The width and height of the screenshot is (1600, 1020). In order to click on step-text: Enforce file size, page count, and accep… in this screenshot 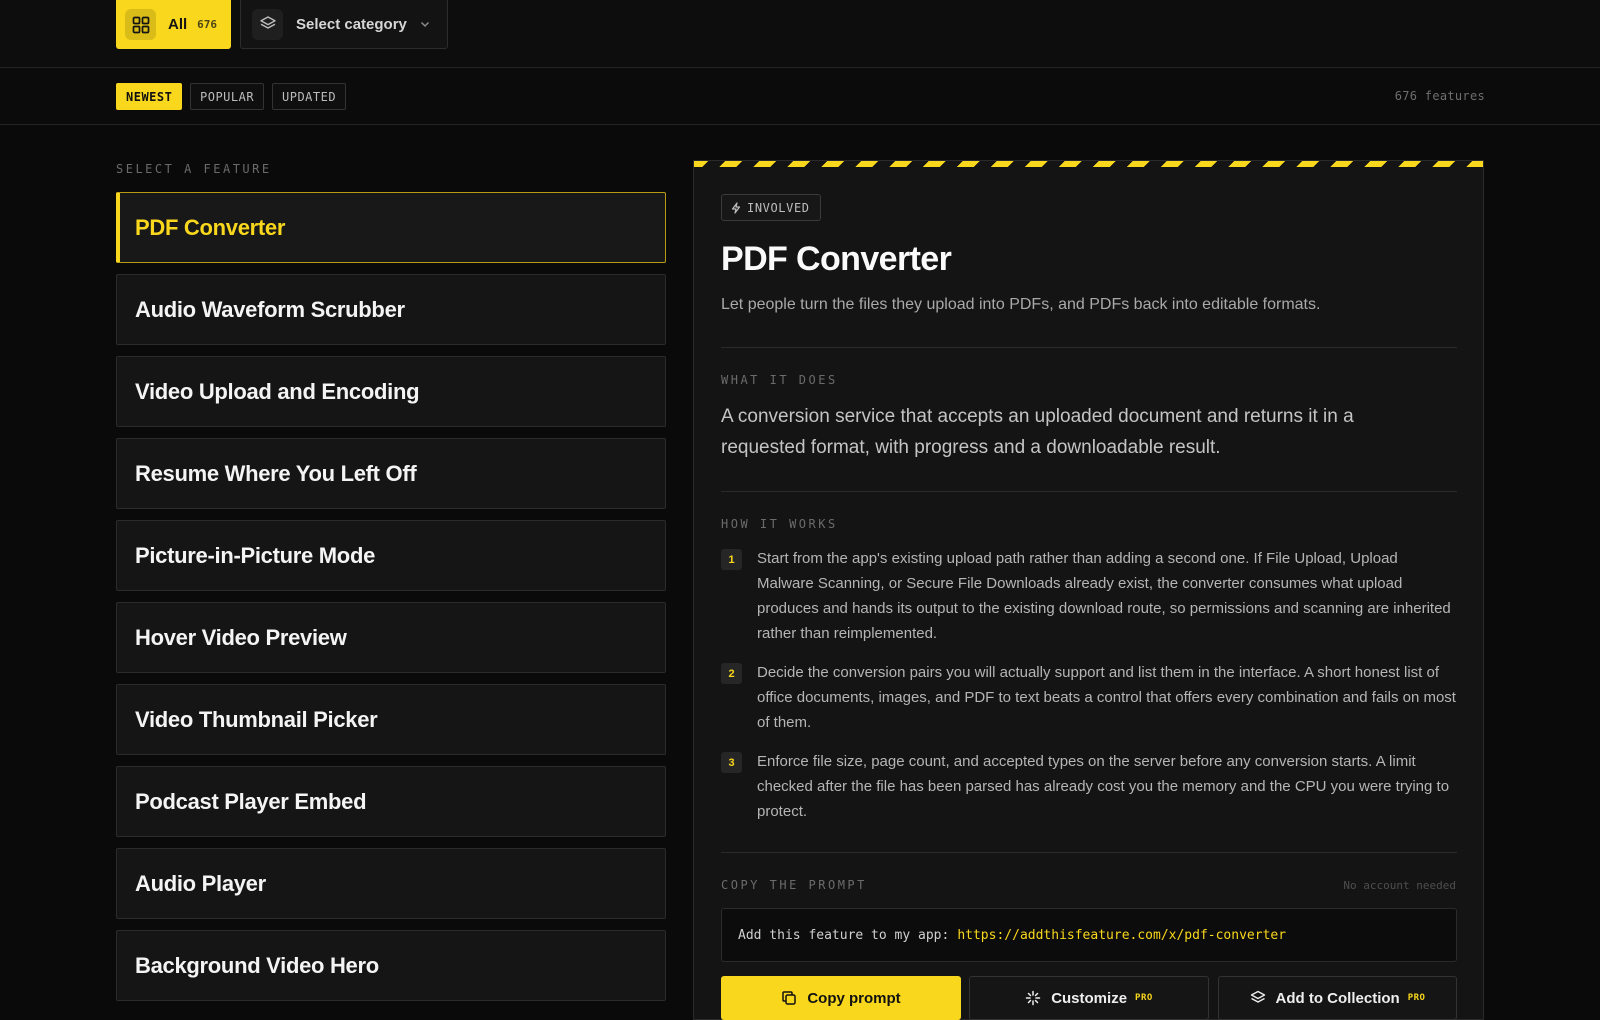, I will do `click(1103, 786)`.